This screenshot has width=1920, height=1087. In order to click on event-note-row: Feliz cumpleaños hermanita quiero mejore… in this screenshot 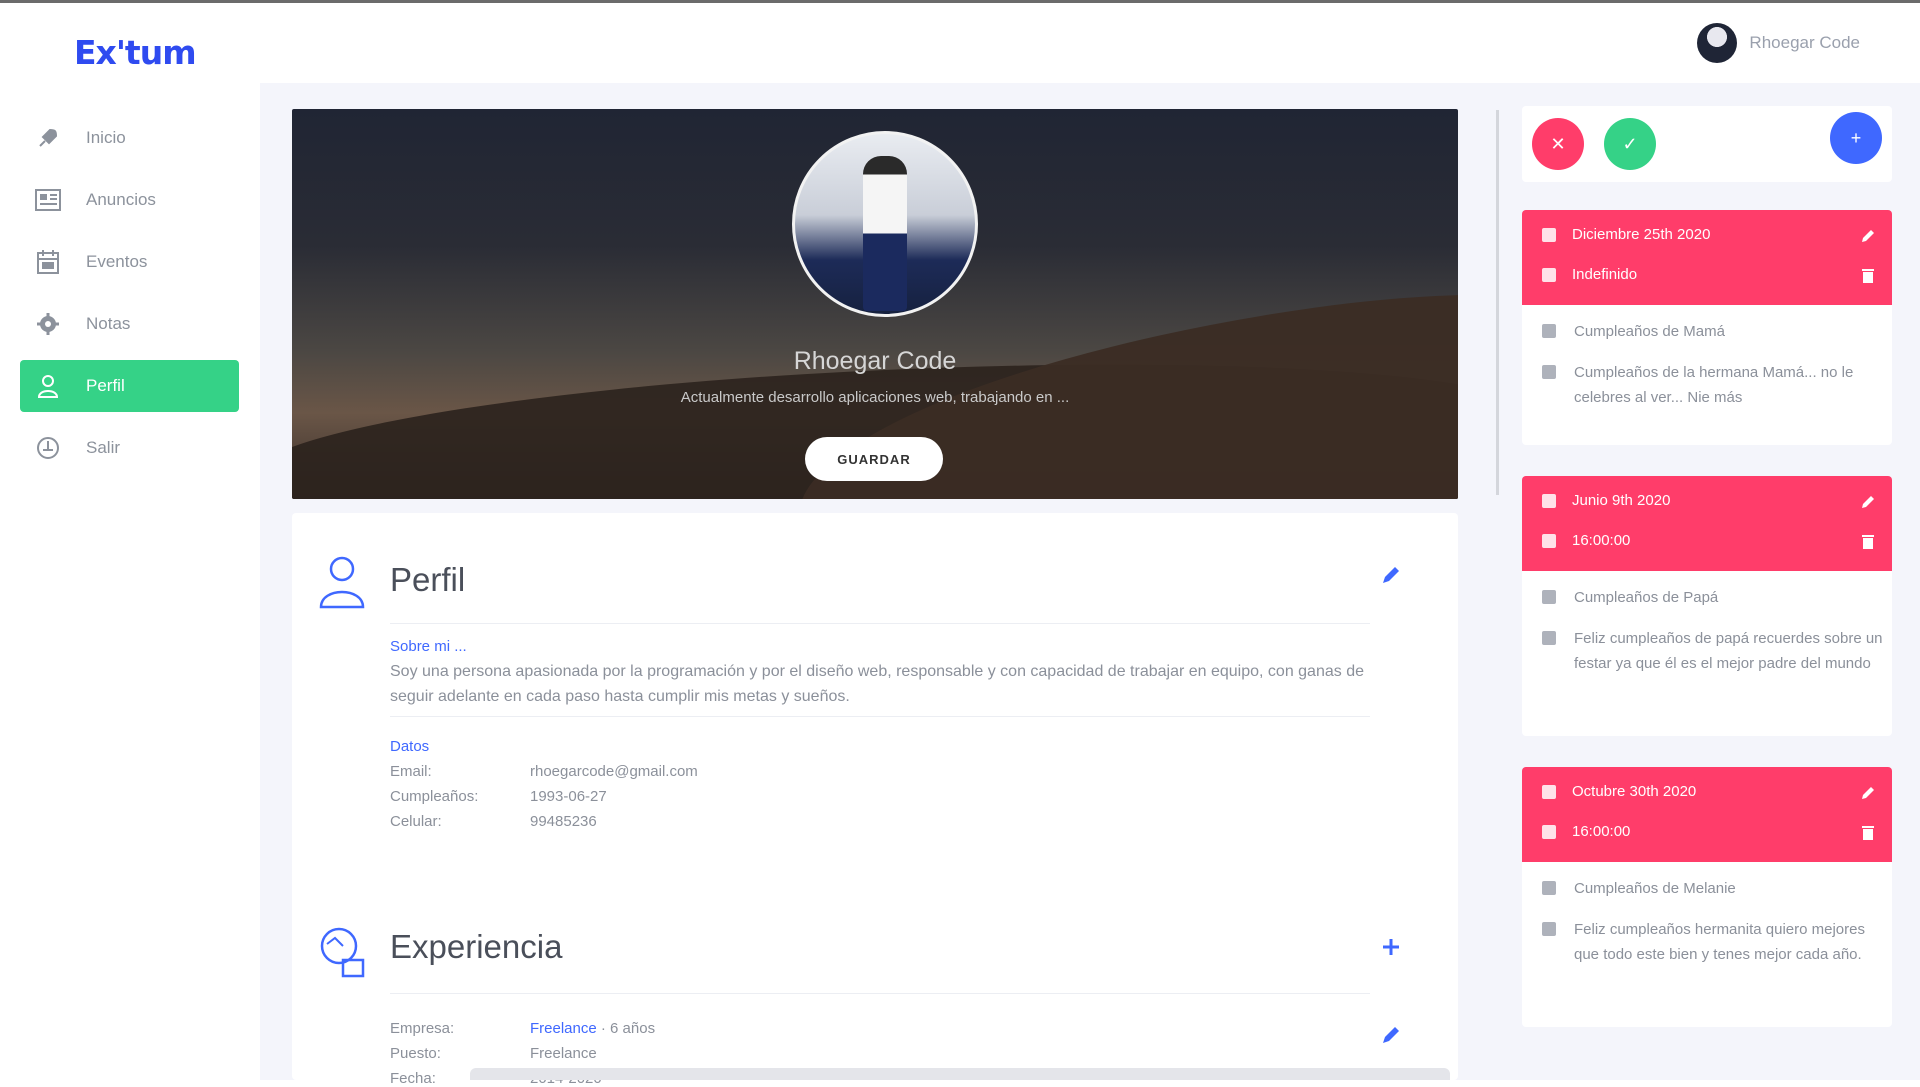, I will do `click(1713, 942)`.